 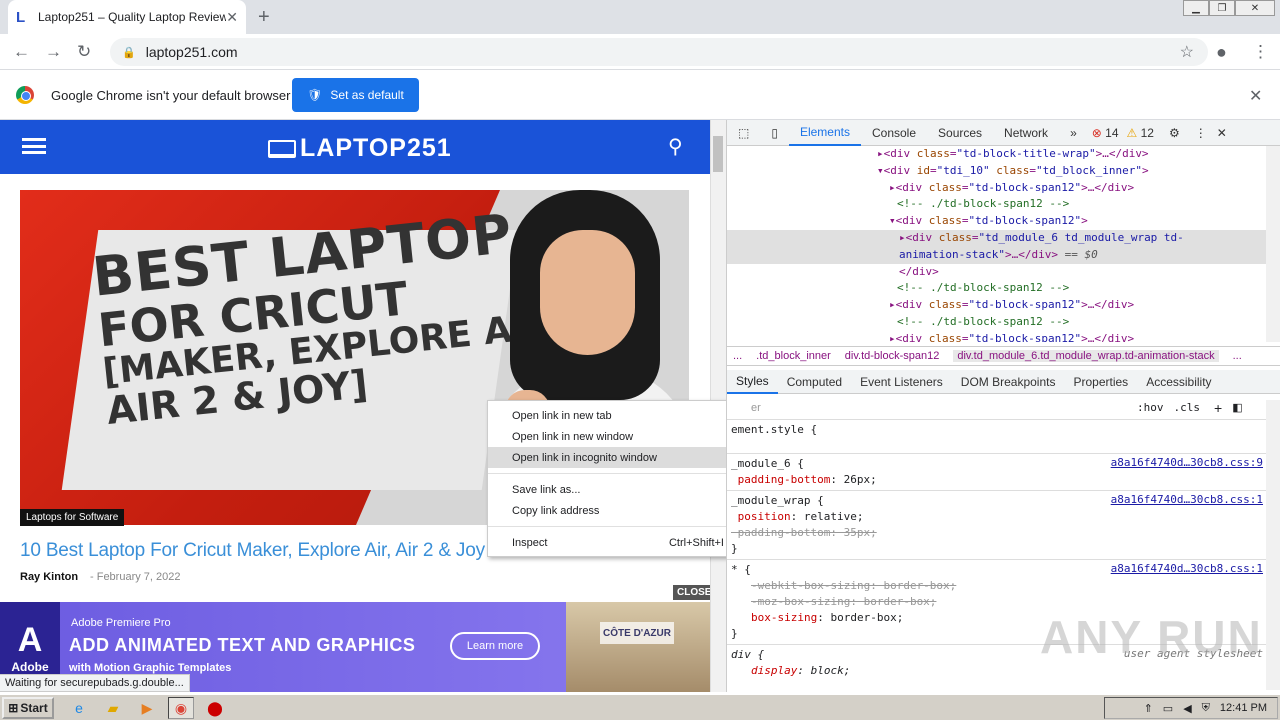 I want to click on site-search-icon: ⚲, so click(x=675, y=146).